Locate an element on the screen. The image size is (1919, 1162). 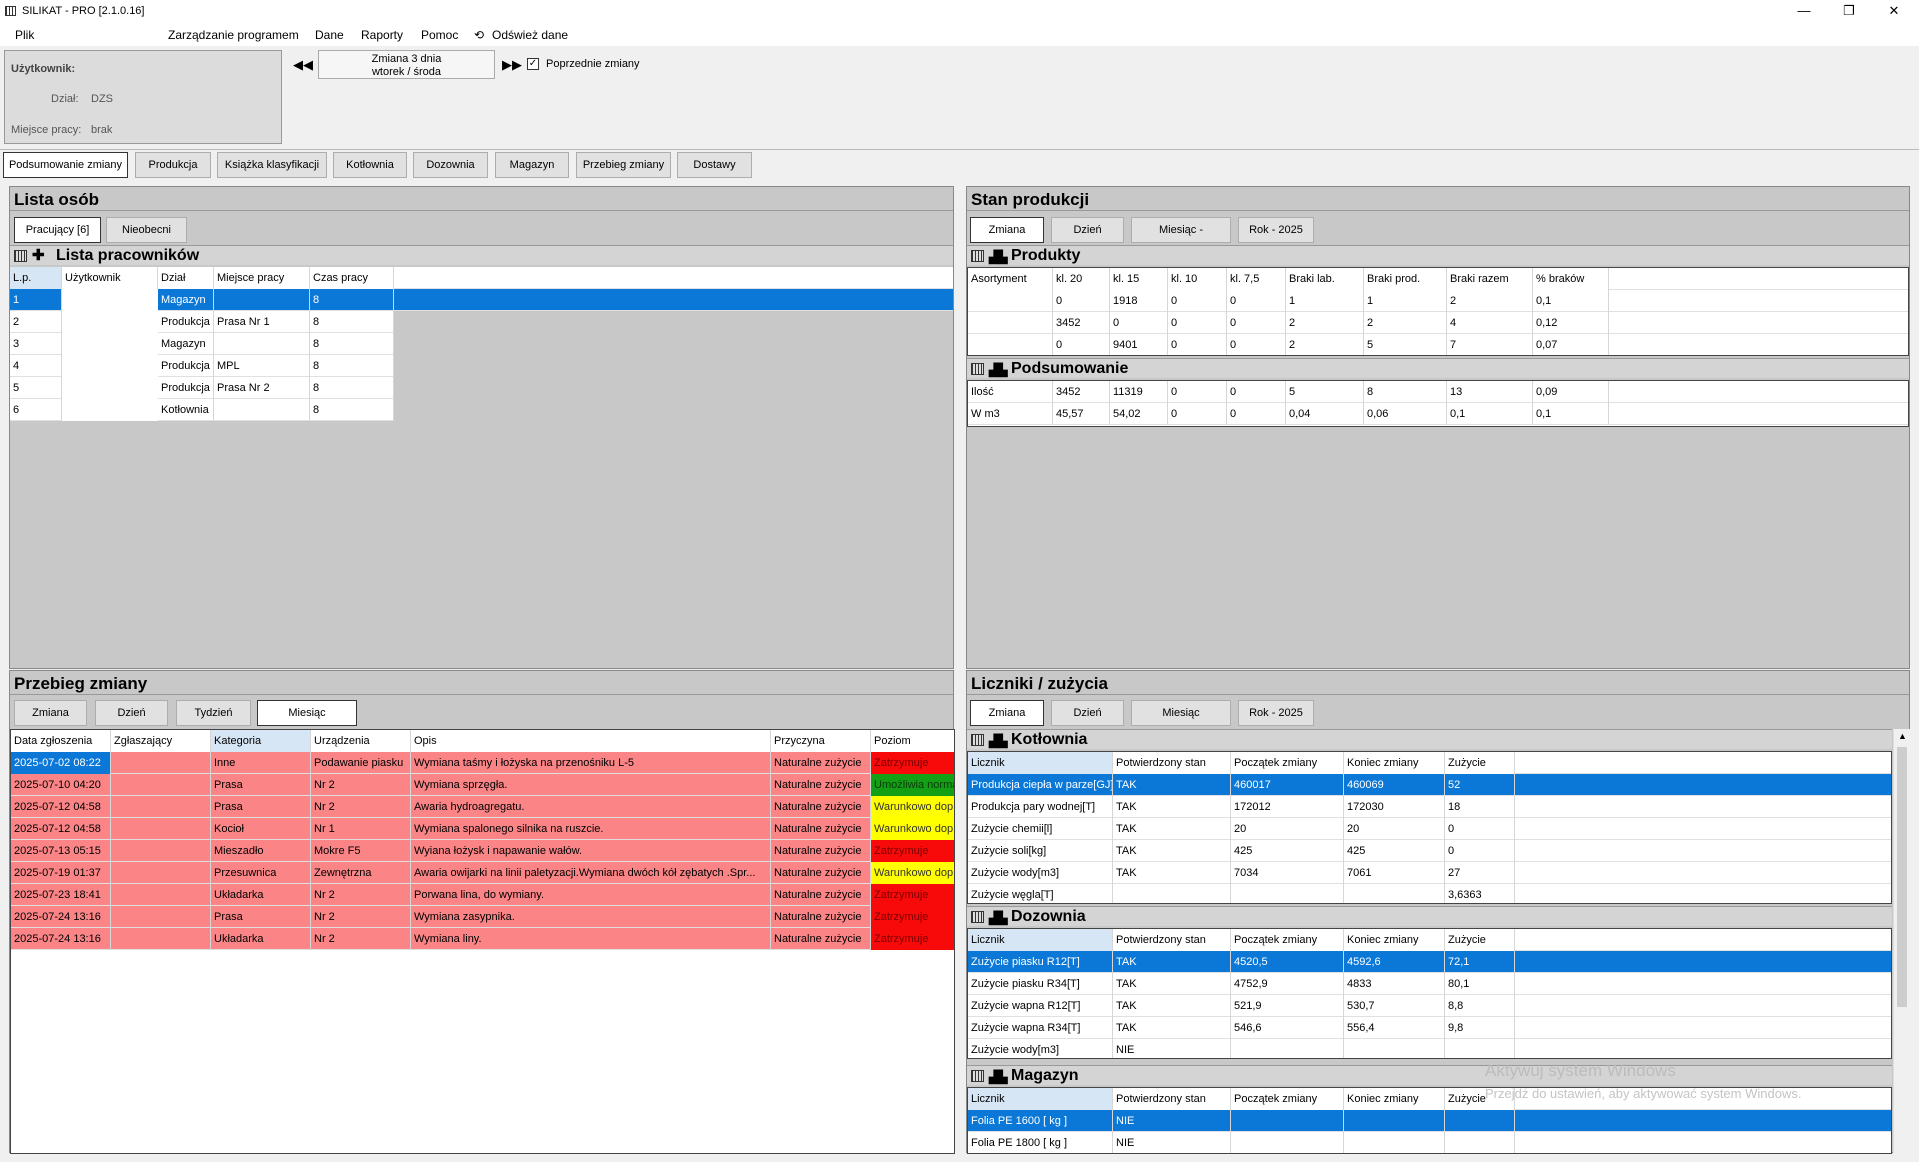
counter-row: Zużycie wody[m3] NIE is located at coordinates (1429, 1048).